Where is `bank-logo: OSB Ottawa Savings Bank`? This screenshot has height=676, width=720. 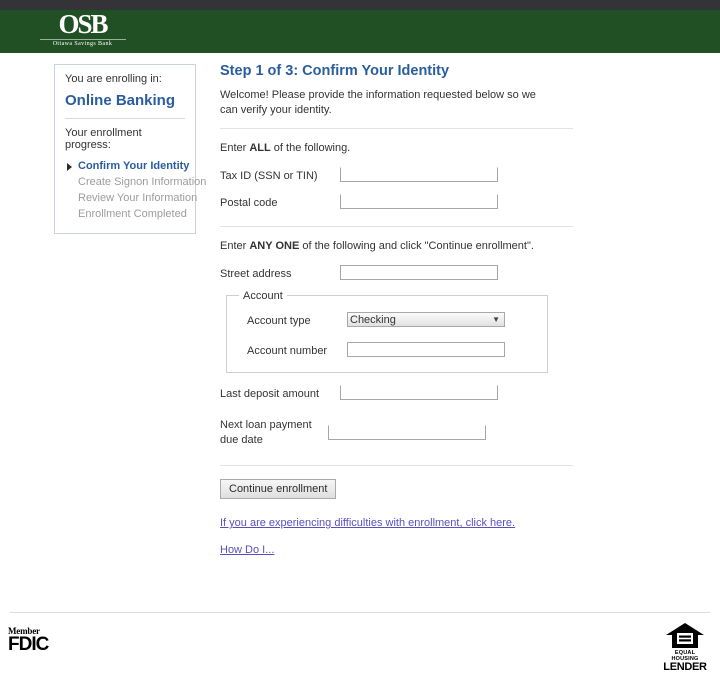
bank-logo: OSB Ottawa Savings Bank is located at coordinates (82, 32).